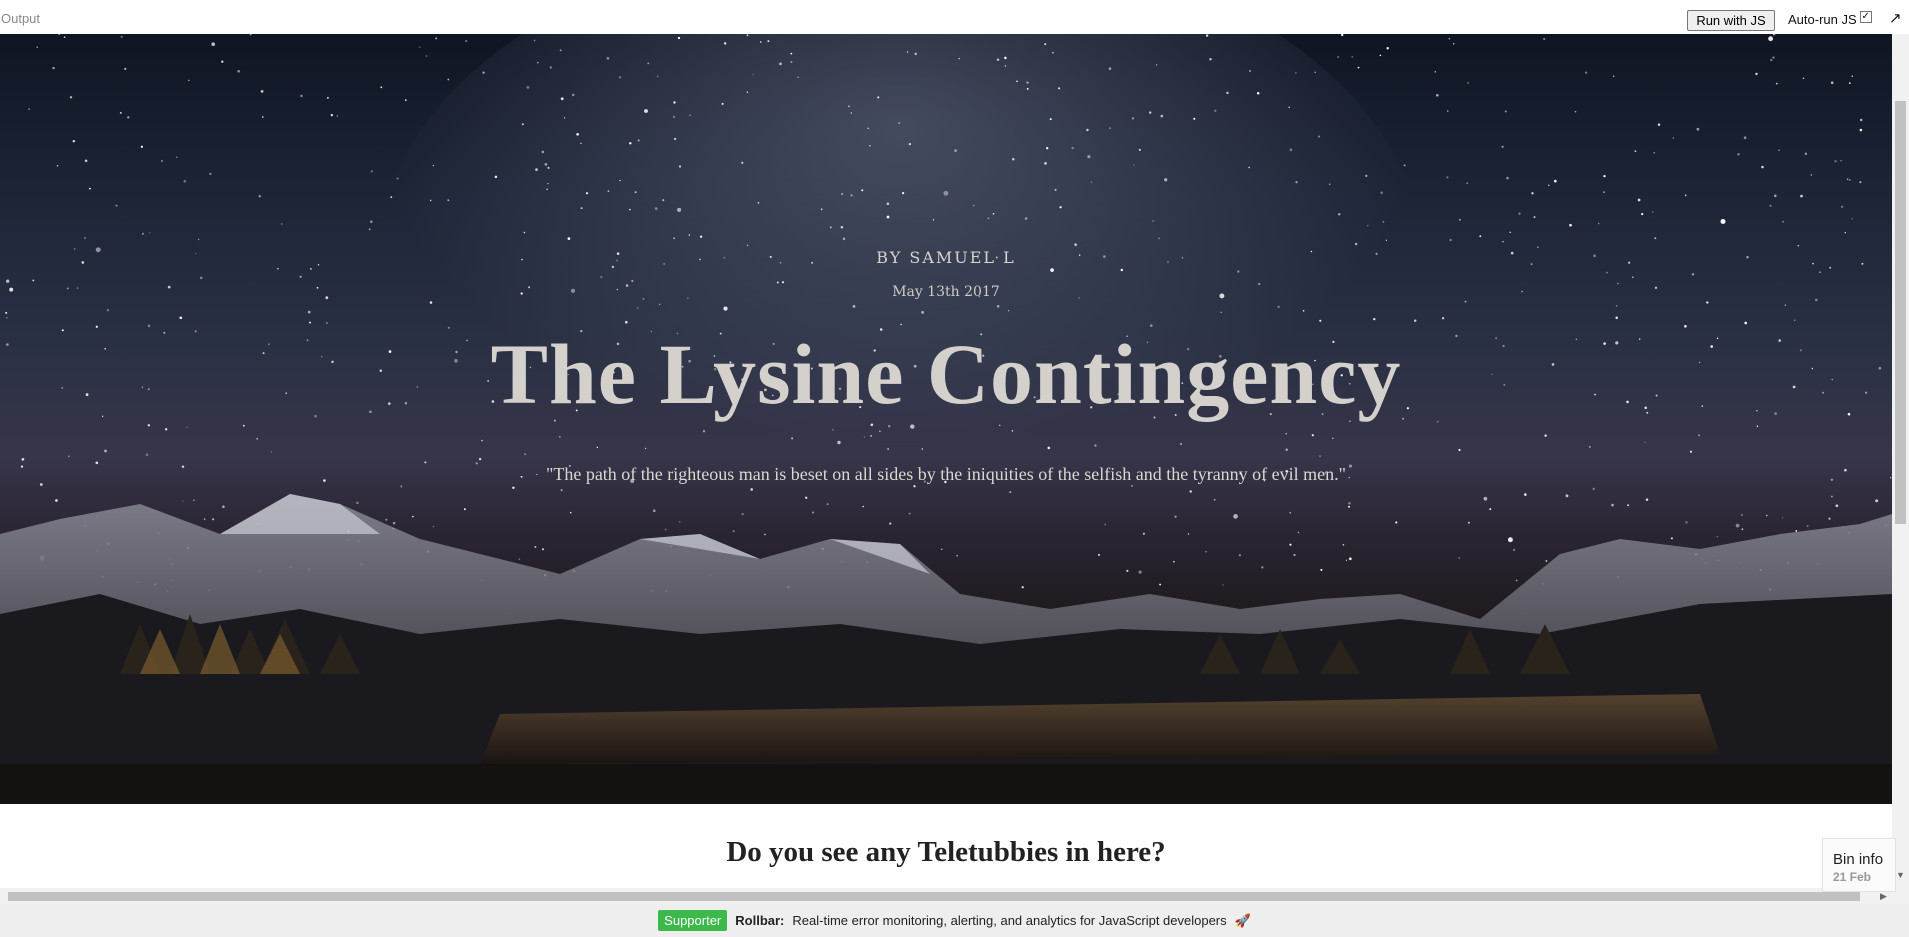 Image resolution: width=1909 pixels, height=937 pixels. I want to click on vertical-scroll-thumb, so click(1900, 312).